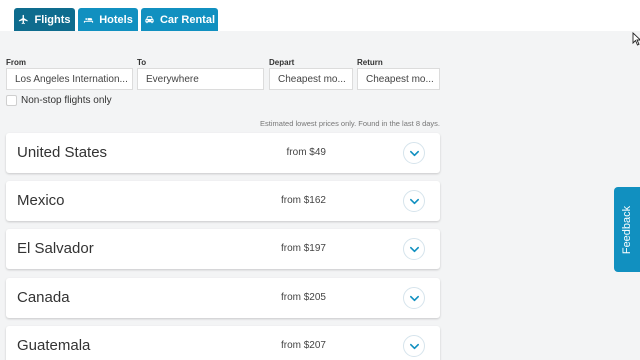 The image size is (640, 360). Describe the element at coordinates (303, 200) in the screenshot. I see `result-price: from $162` at that location.